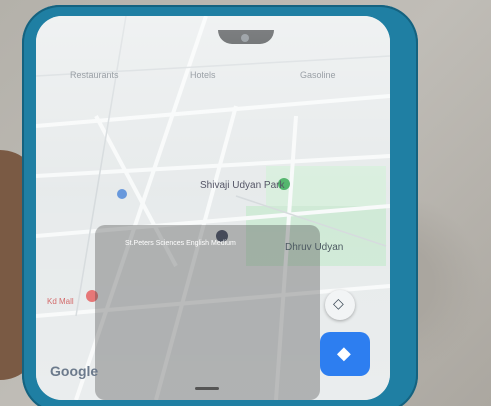 Image resolution: width=491 pixels, height=406 pixels. I want to click on tab-restaurants: Restaurants, so click(94, 75).